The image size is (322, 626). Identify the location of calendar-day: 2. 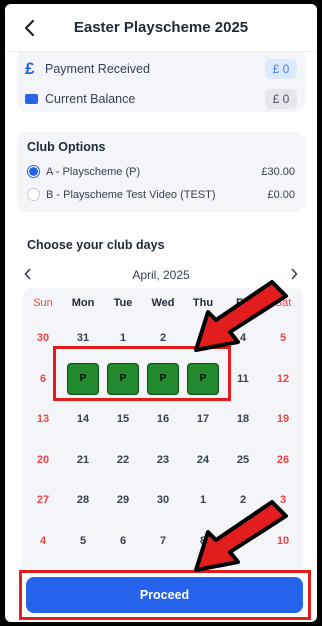
(163, 338).